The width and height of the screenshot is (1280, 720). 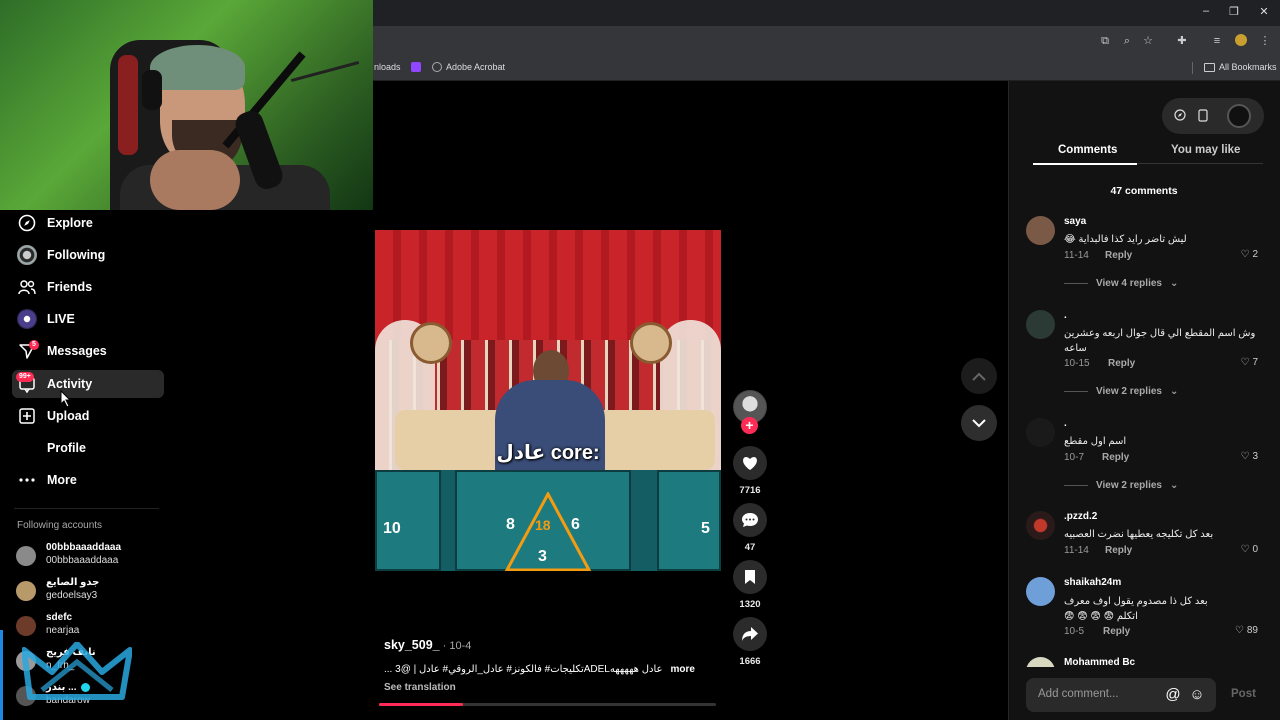 I want to click on comment-icon, so click(x=750, y=520).